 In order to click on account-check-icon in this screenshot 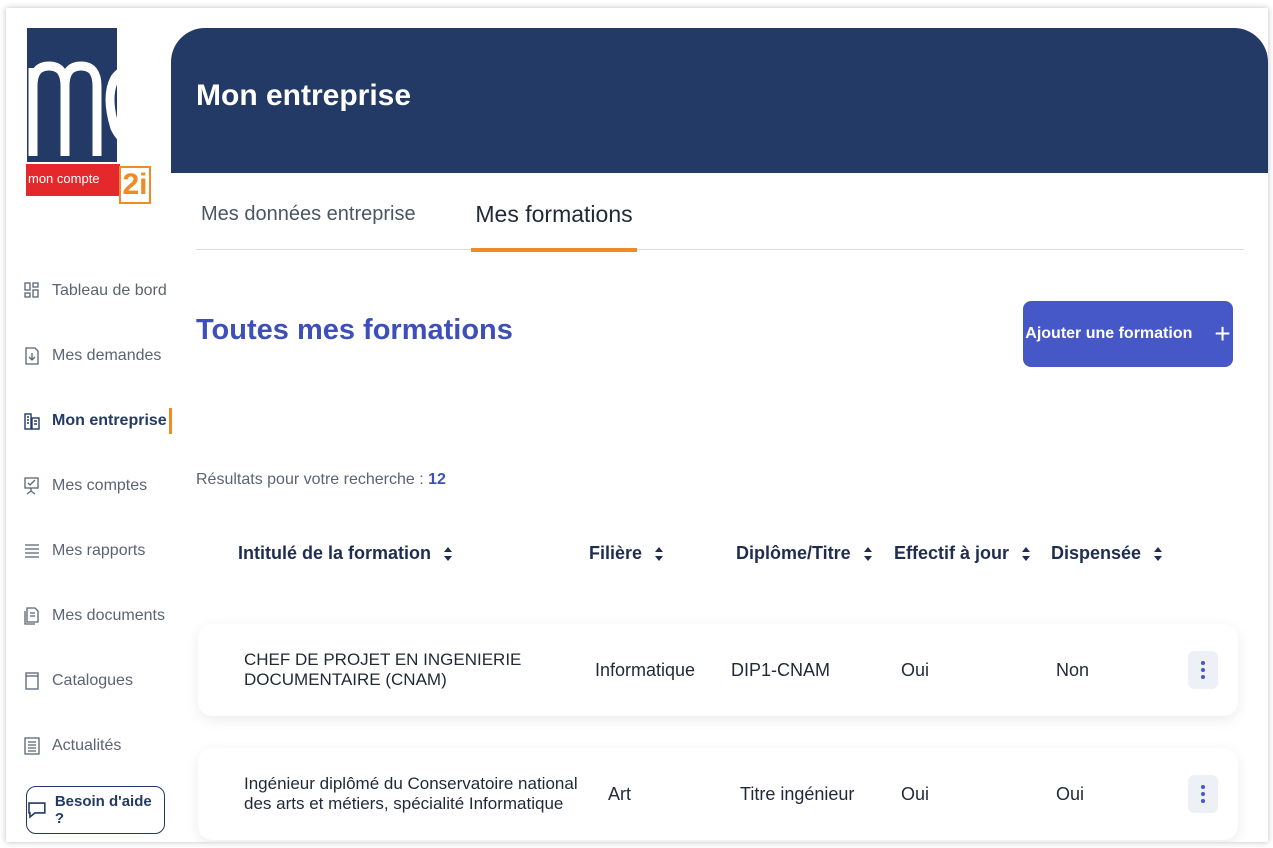, I will do `click(31, 485)`.